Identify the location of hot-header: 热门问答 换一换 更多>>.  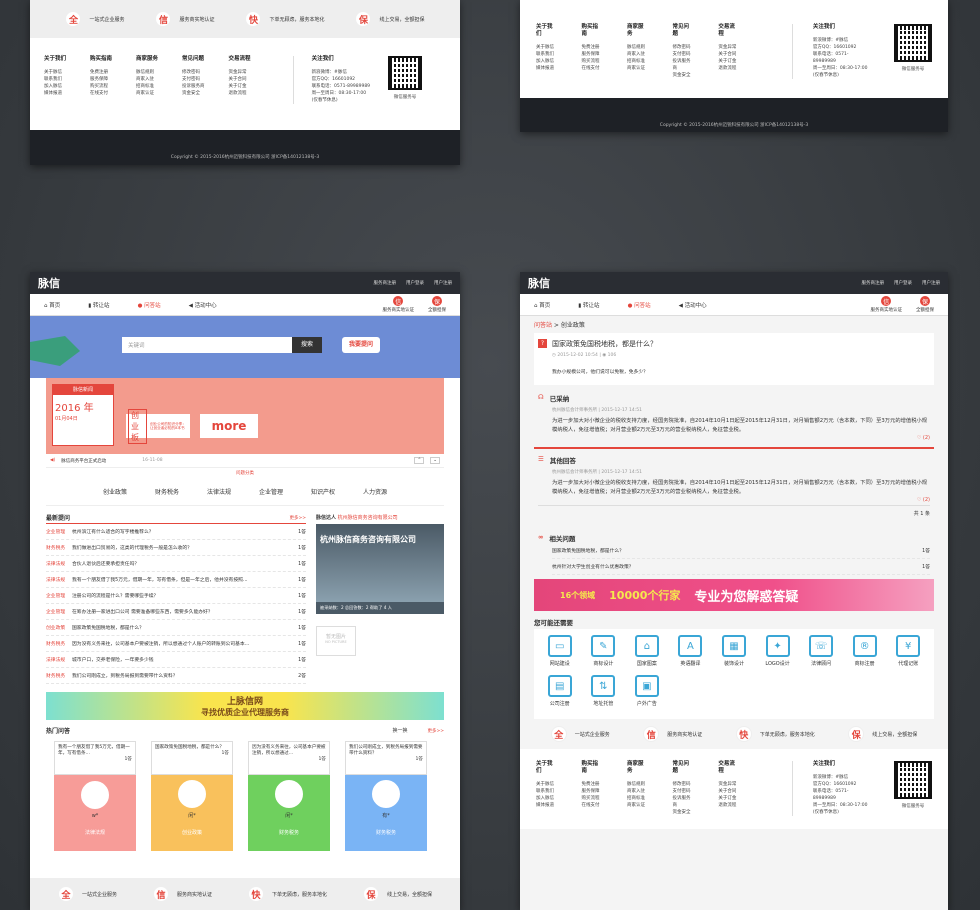
(245, 731).